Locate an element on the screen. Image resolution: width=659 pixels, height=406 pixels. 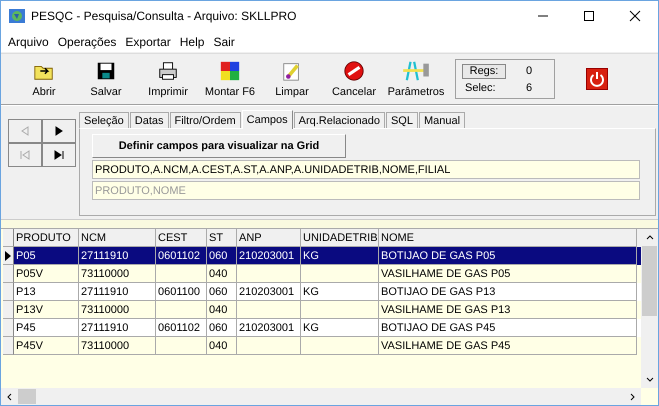
pliers-hammer-icon is located at coordinates (416, 71).